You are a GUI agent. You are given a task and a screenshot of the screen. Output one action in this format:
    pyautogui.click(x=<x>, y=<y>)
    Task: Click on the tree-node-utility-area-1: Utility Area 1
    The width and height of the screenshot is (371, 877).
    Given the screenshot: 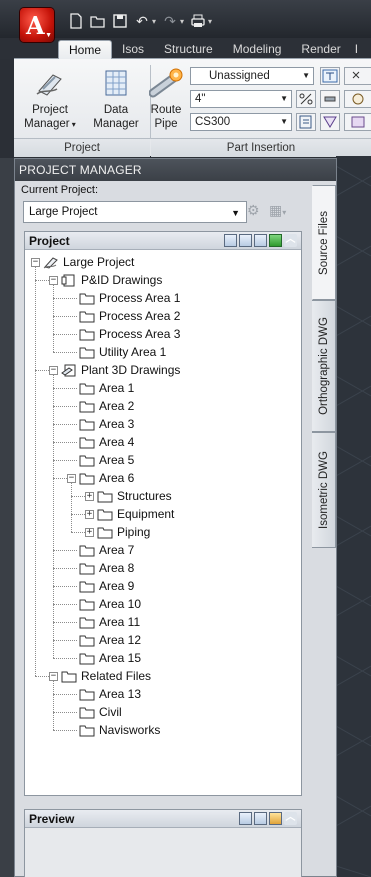 What is the action you would take?
    pyautogui.click(x=116, y=352)
    